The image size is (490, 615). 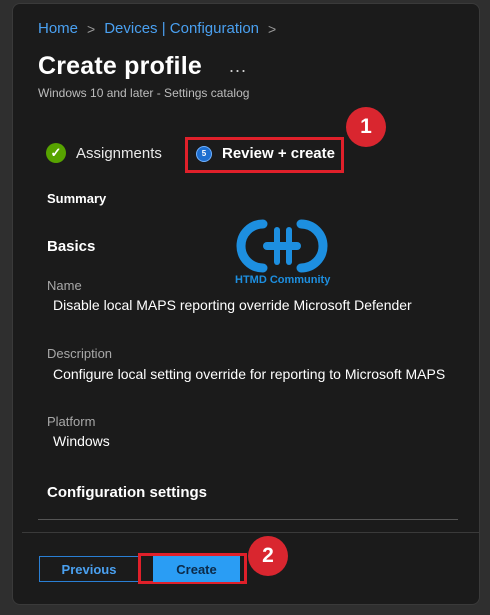 What do you see at coordinates (196, 569) in the screenshot?
I see `create-button: Create` at bounding box center [196, 569].